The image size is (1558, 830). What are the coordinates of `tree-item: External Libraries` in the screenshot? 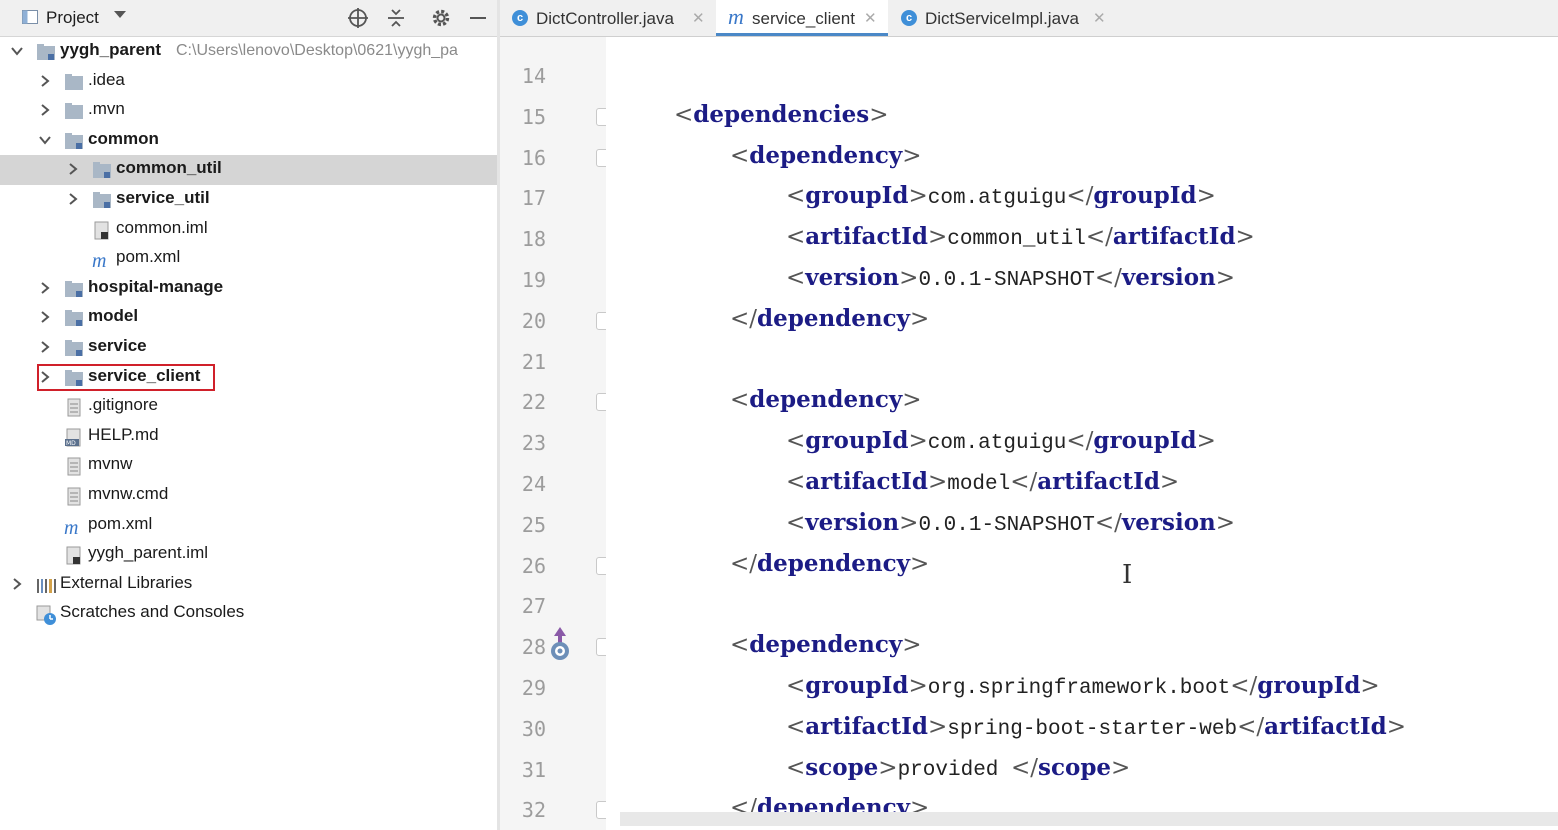 It's located at (248, 585).